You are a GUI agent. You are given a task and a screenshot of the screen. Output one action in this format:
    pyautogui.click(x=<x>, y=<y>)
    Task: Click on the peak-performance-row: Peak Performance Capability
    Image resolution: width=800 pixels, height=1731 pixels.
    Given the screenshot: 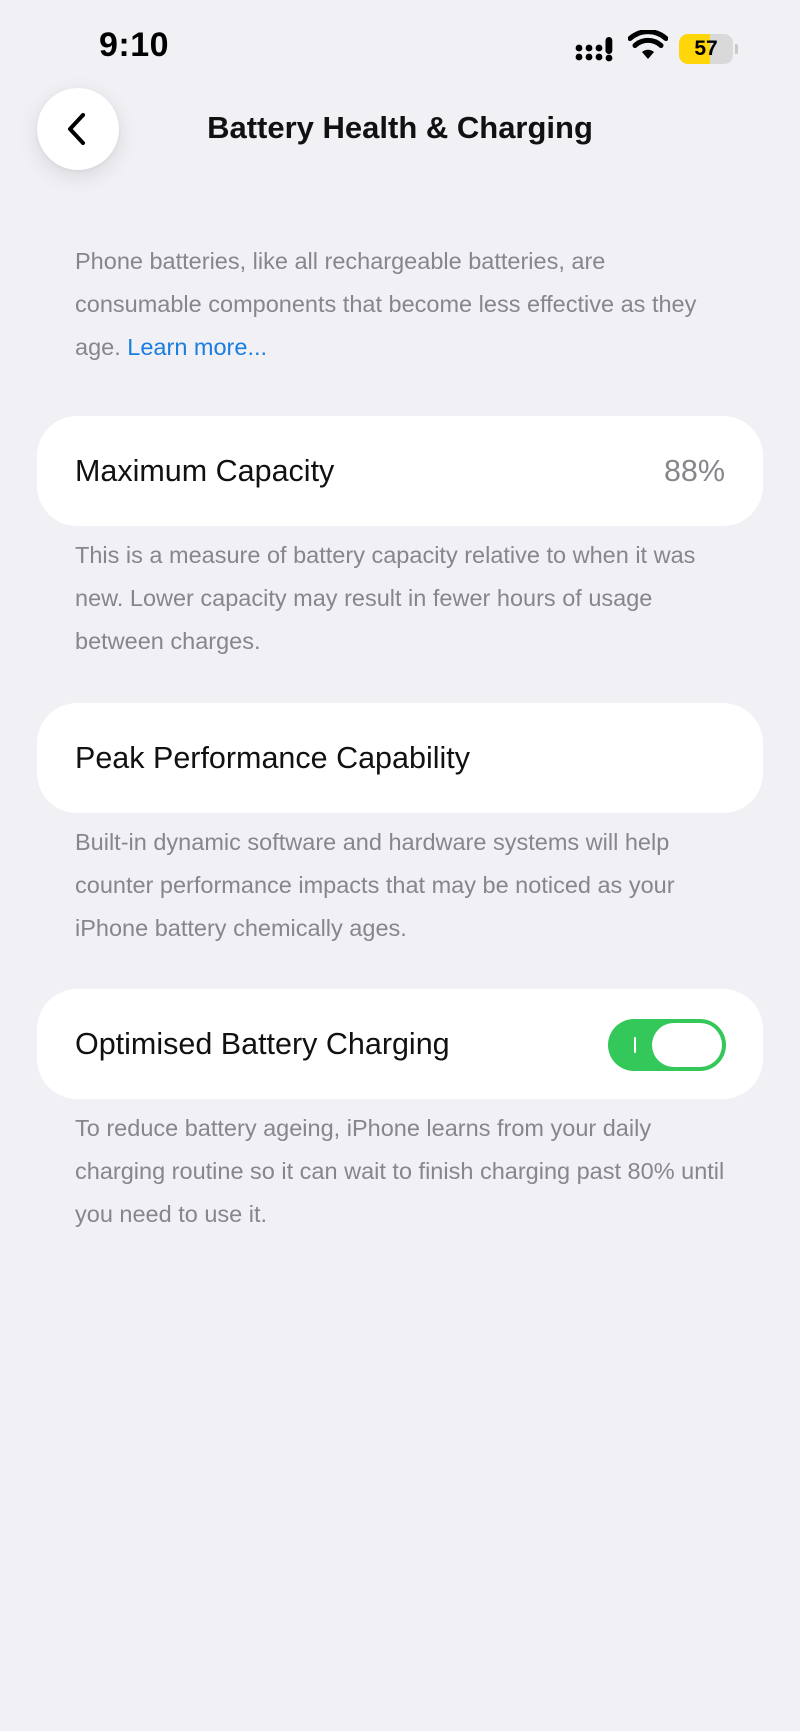 What is the action you would take?
    pyautogui.click(x=400, y=758)
    